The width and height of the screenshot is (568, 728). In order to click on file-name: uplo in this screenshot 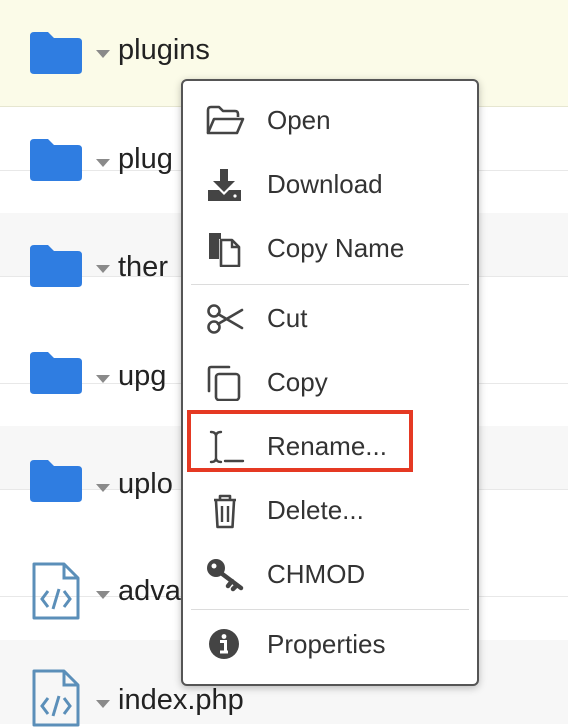, I will do `click(145, 484)`.